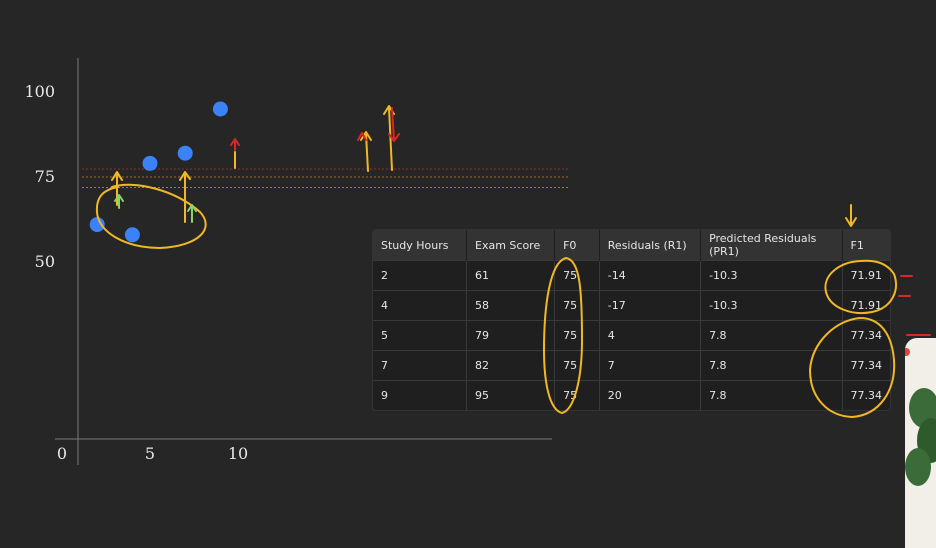 The width and height of the screenshot is (936, 548). I want to click on table-row: 5 79 75 4 7.8 77.34, so click(631, 335).